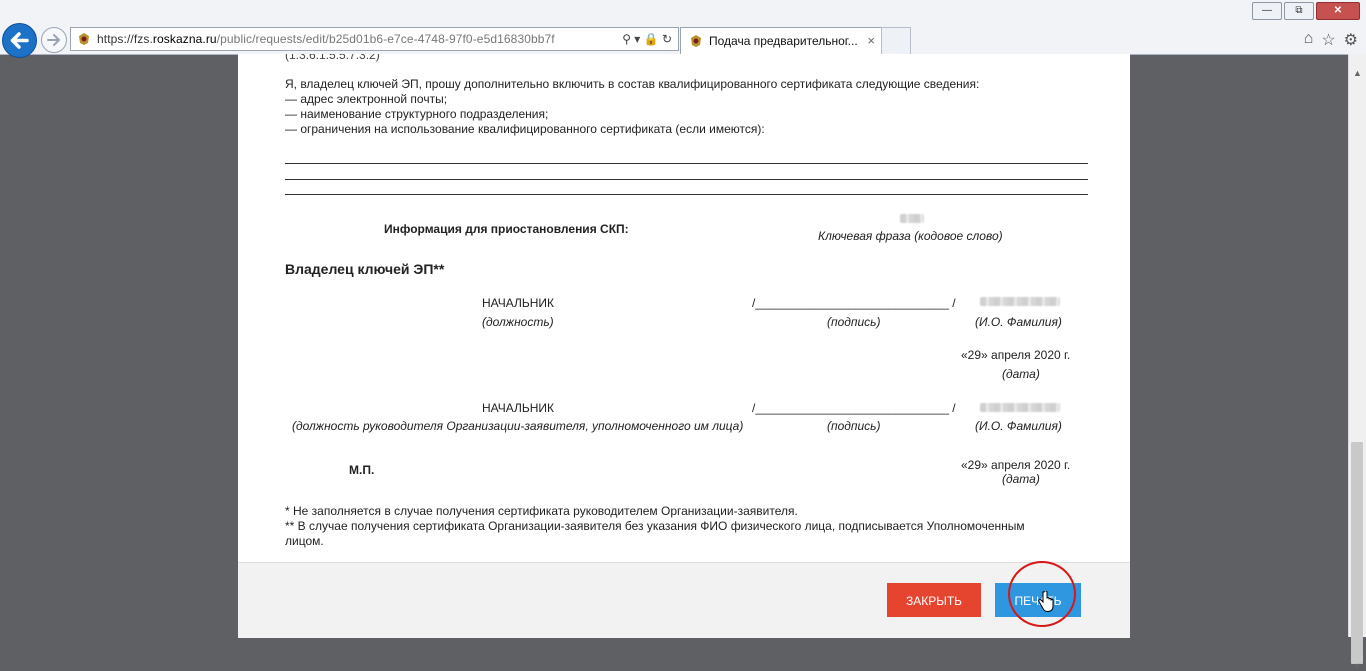  What do you see at coordinates (518, 322) in the screenshot?
I see `position-caption: (должность)` at bounding box center [518, 322].